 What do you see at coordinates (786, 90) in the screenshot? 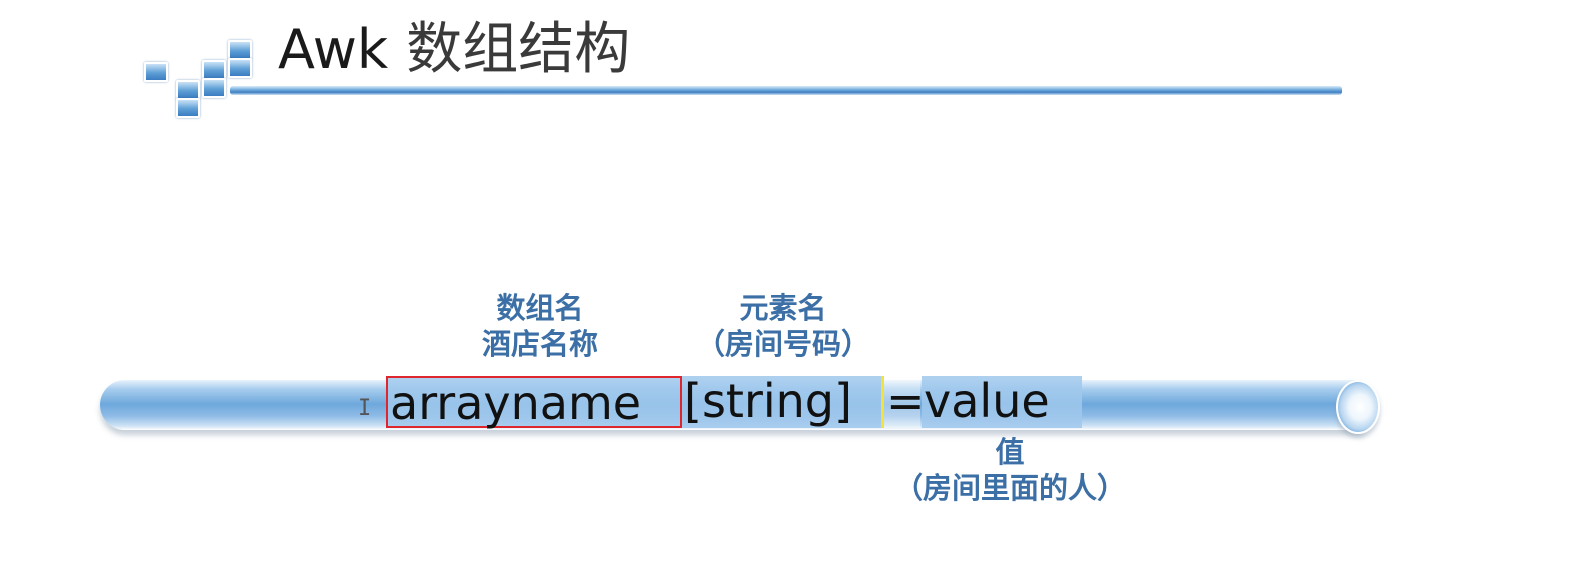
I see `title-underline` at bounding box center [786, 90].